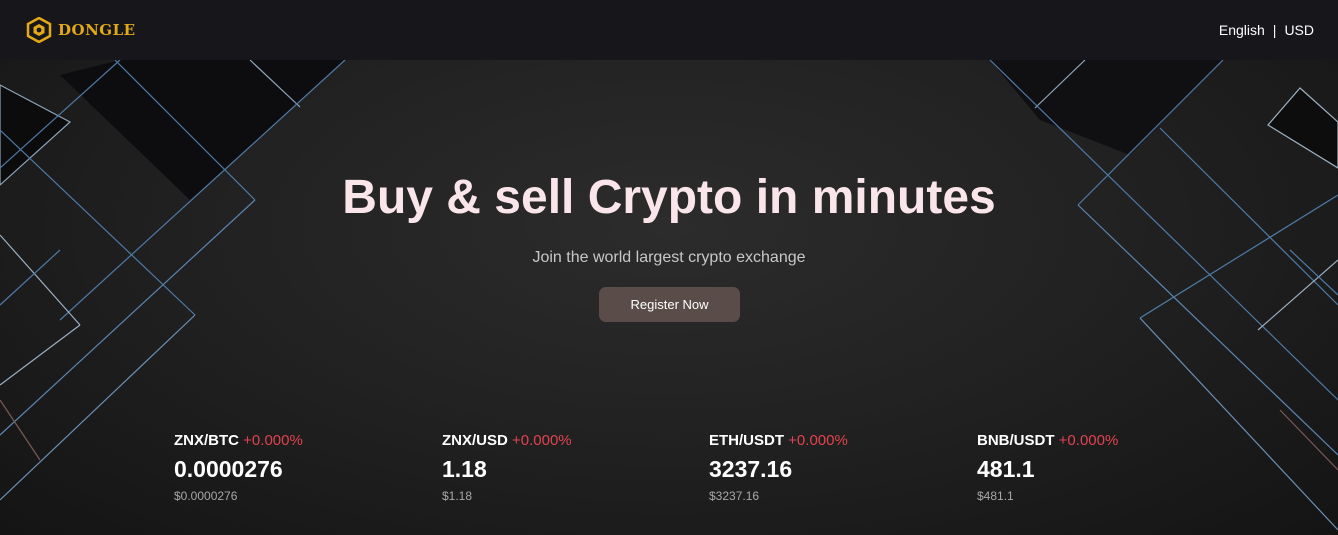 The image size is (1338, 535). I want to click on currency-selector: USD, so click(1299, 30).